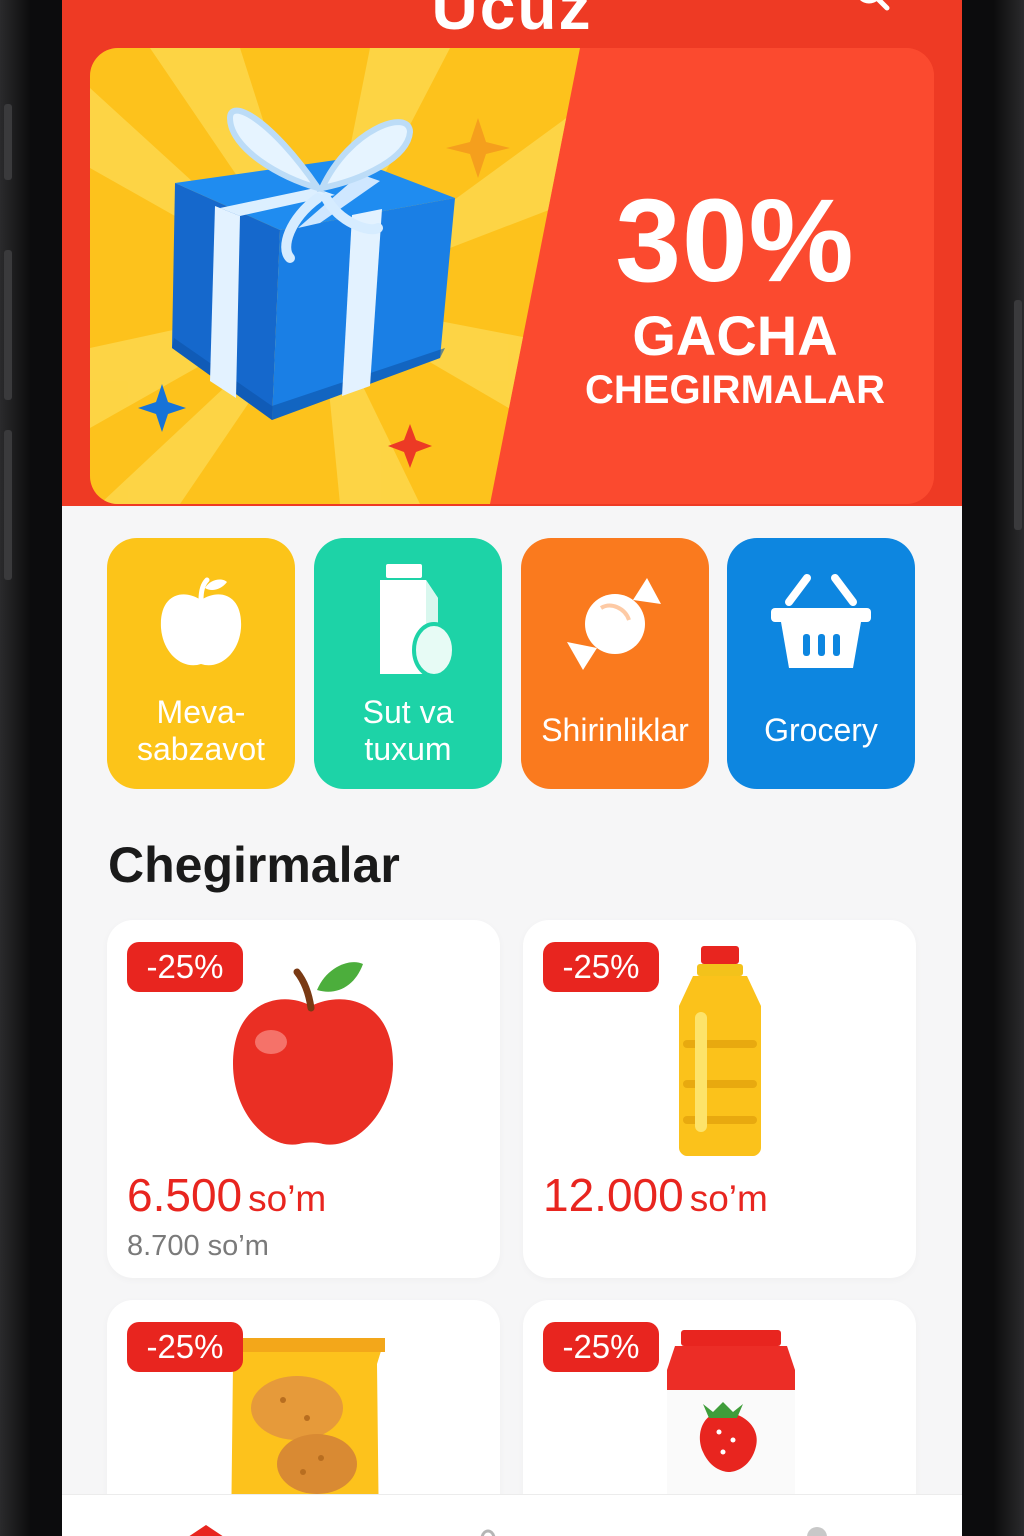 The height and width of the screenshot is (1536, 1024). What do you see at coordinates (206, 1529) in the screenshot?
I see `home-tab-icon` at bounding box center [206, 1529].